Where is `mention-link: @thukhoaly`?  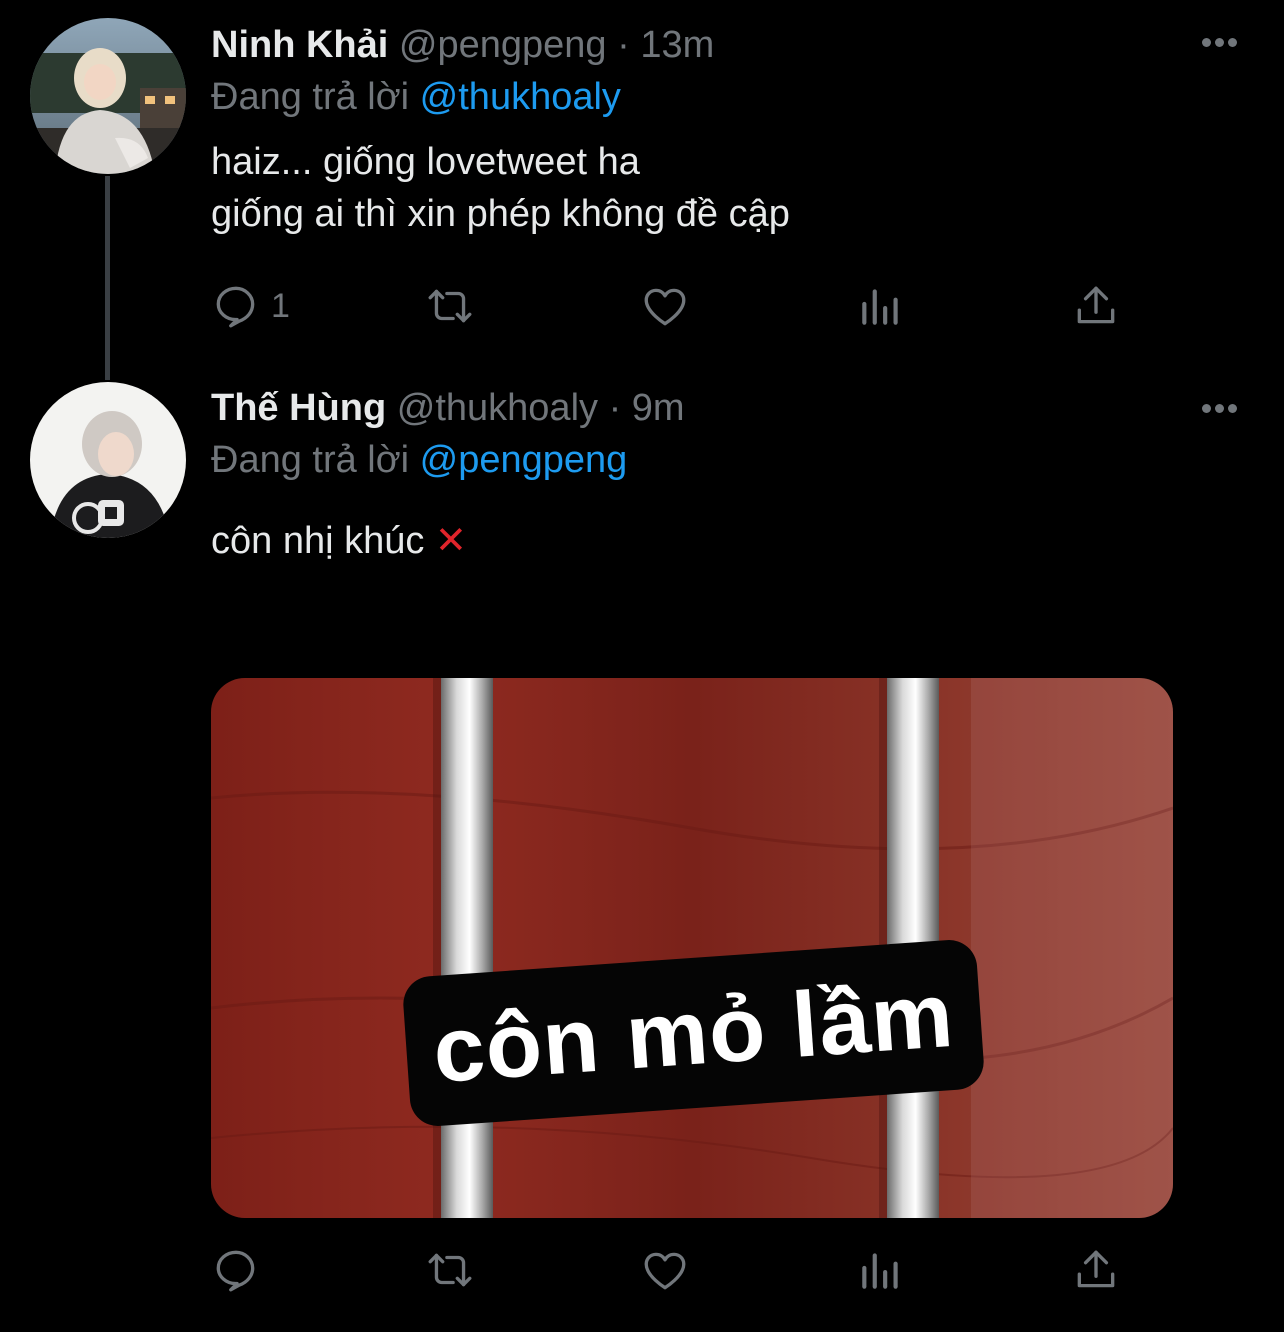
mention-link: @thukhoaly is located at coordinates (520, 97).